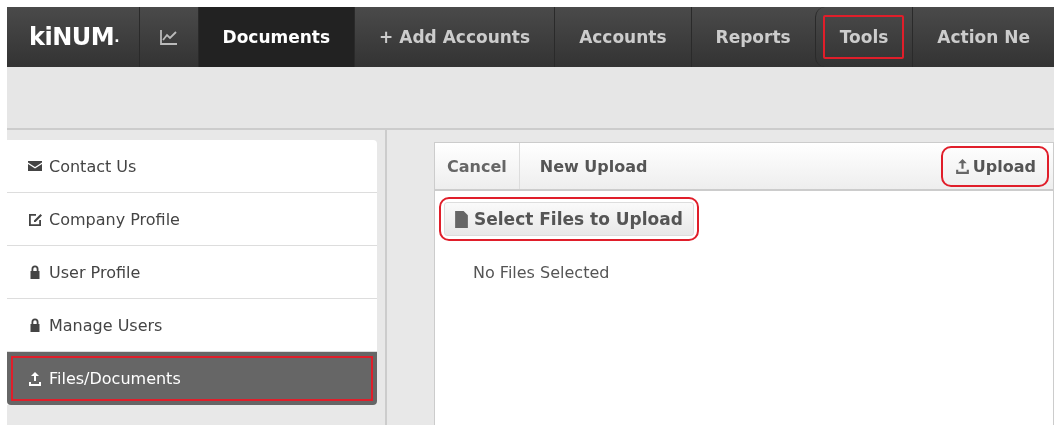 The height and width of the screenshot is (425, 1054). What do you see at coordinates (106, 325) in the screenshot?
I see `sidebar-label: Manage Users` at bounding box center [106, 325].